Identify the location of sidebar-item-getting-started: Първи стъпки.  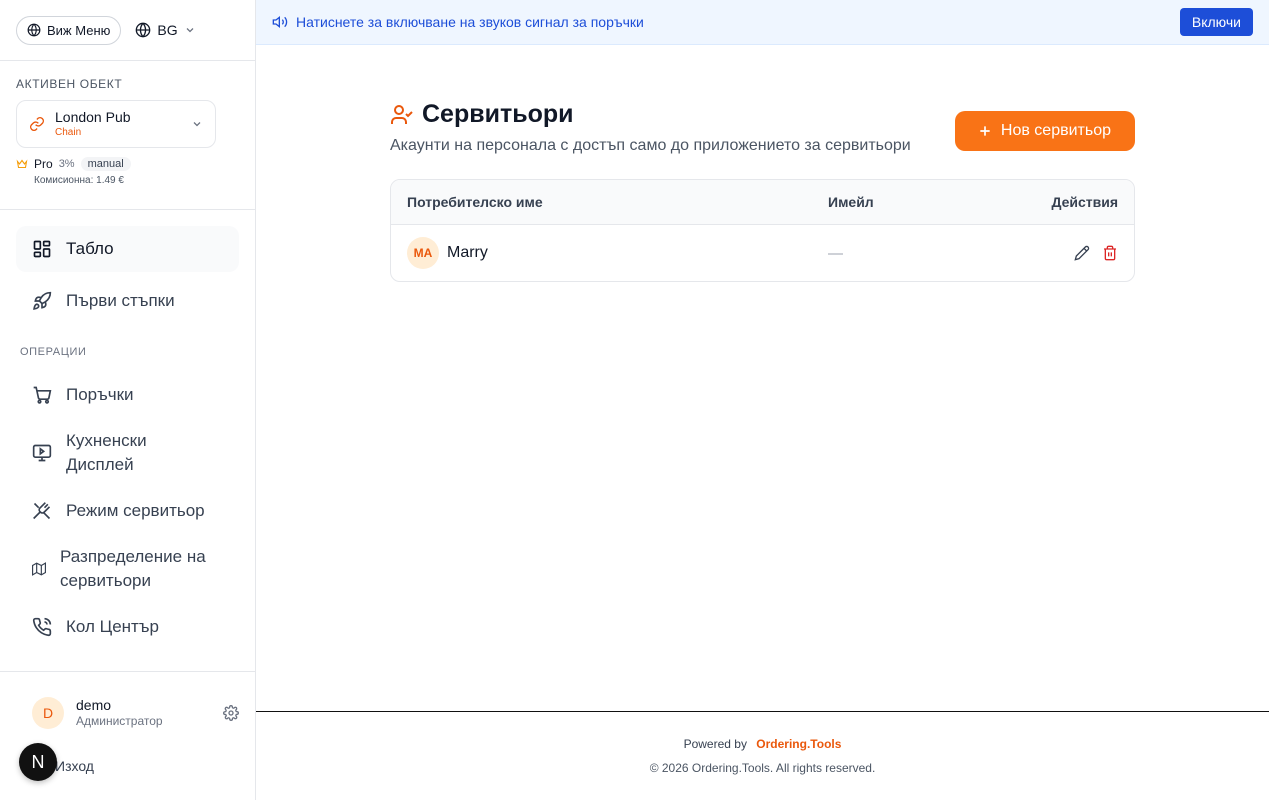
(127, 301).